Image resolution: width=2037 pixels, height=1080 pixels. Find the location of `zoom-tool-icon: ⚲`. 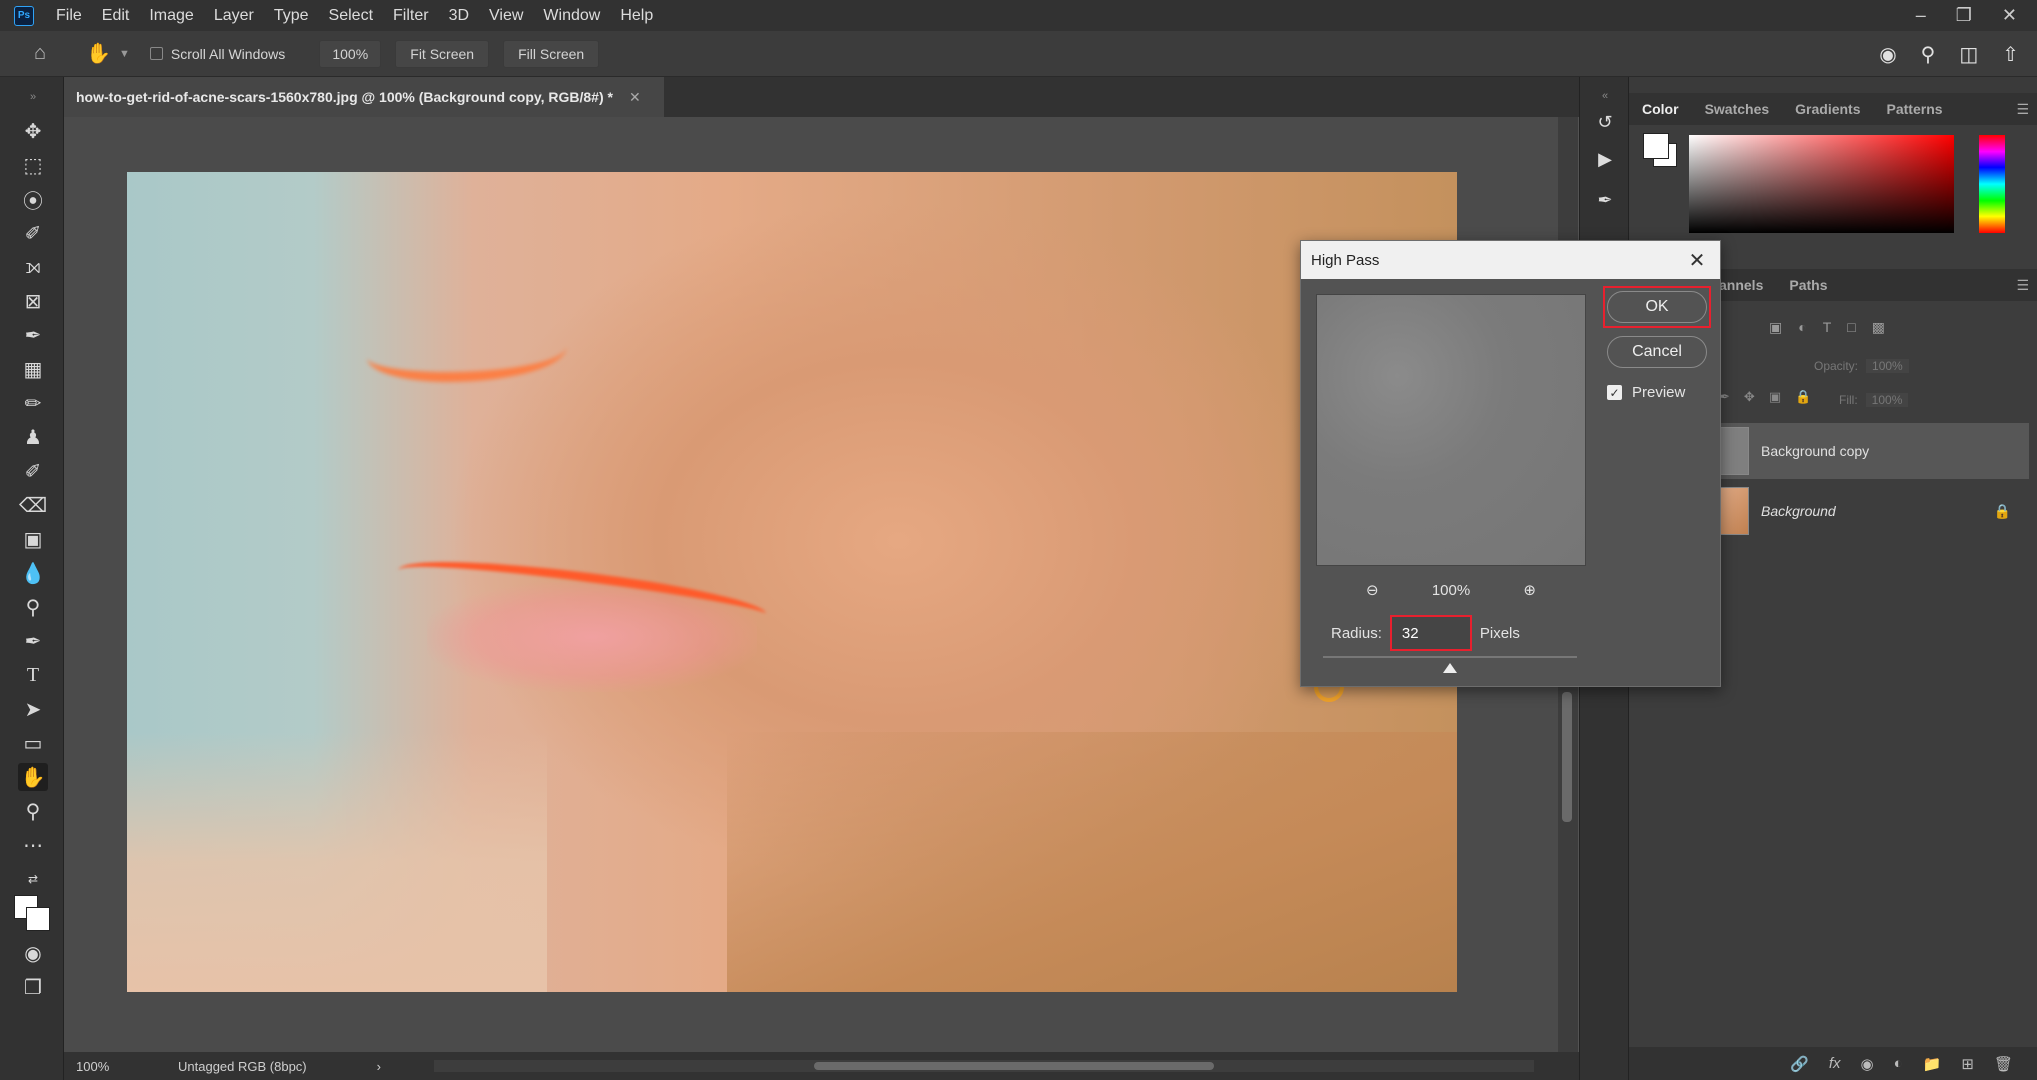

zoom-tool-icon: ⚲ is located at coordinates (33, 811).